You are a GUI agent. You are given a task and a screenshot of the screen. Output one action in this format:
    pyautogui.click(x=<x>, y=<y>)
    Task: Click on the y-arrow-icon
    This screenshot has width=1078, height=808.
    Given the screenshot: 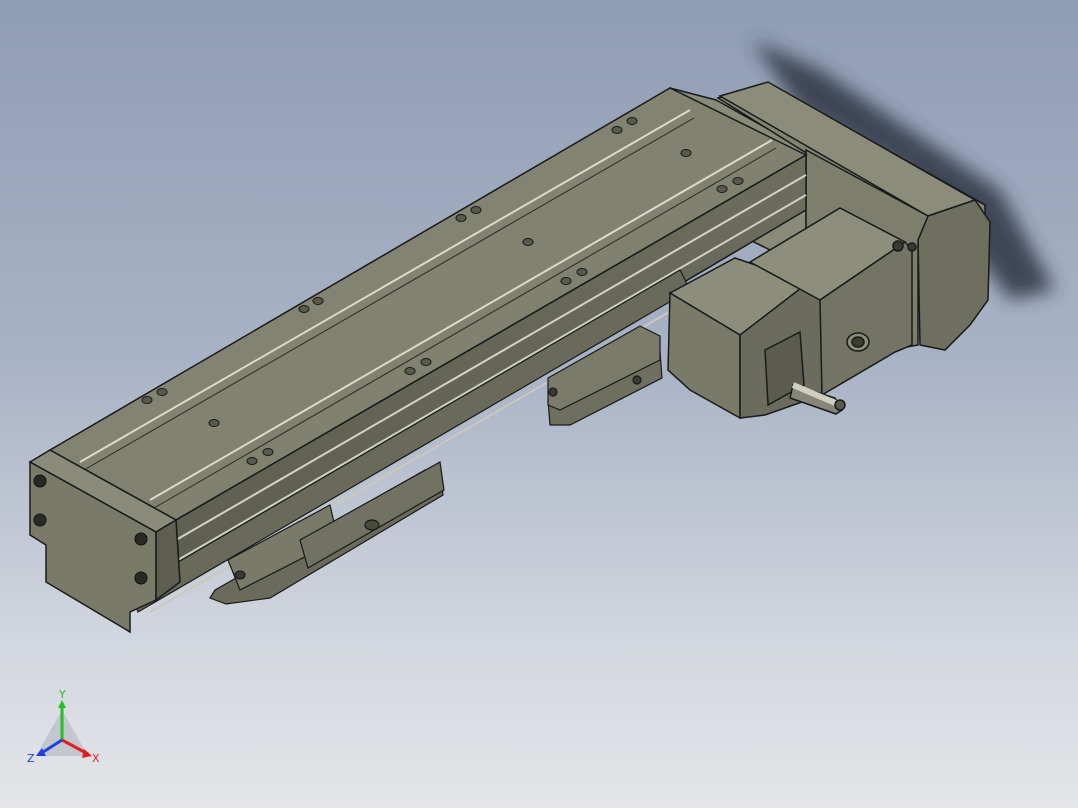 What is the action you would take?
    pyautogui.click(x=62, y=704)
    